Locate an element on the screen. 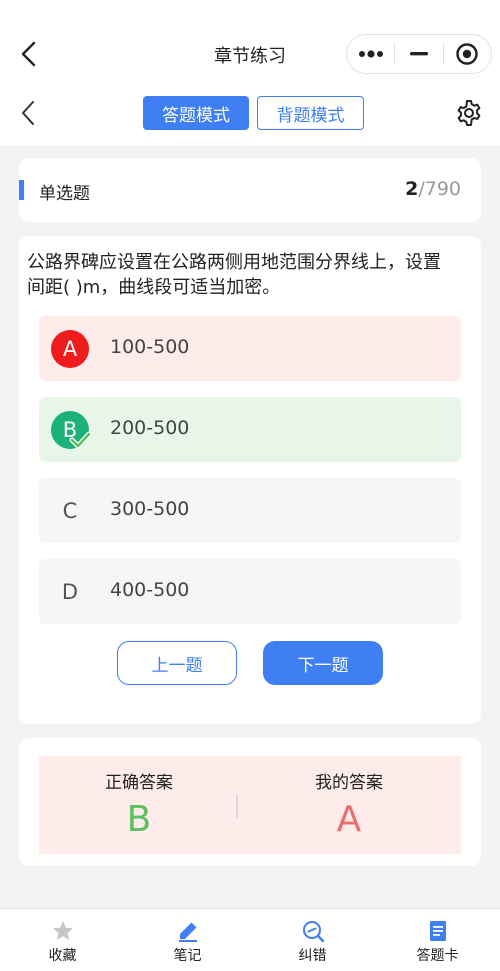 The width and height of the screenshot is (500, 971). correct-answer-section: 正确答案 B is located at coordinates (139, 804).